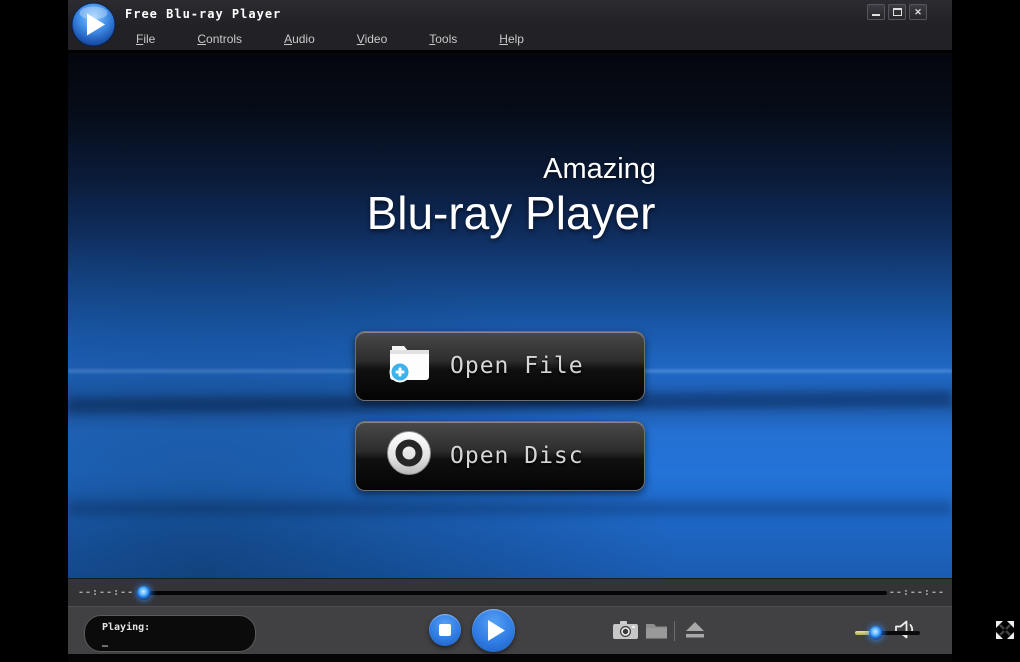 The height and width of the screenshot is (662, 1020). What do you see at coordinates (517, 366) in the screenshot?
I see `open-file-label: Open File` at bounding box center [517, 366].